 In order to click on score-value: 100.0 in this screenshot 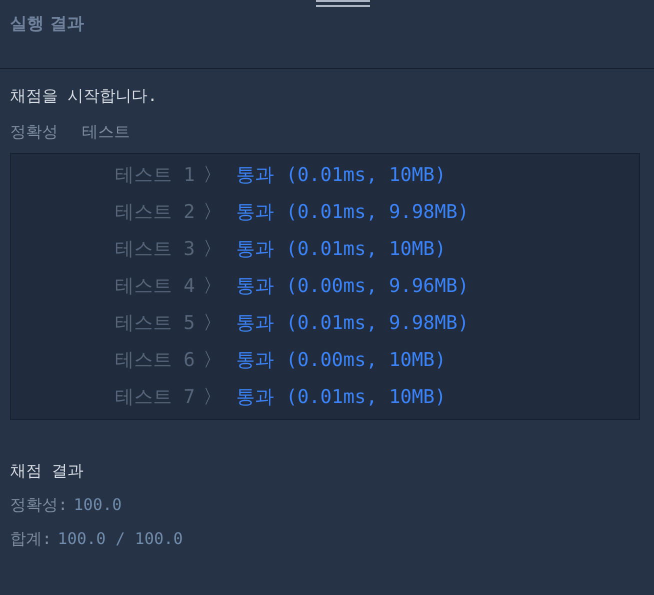, I will do `click(98, 505)`.